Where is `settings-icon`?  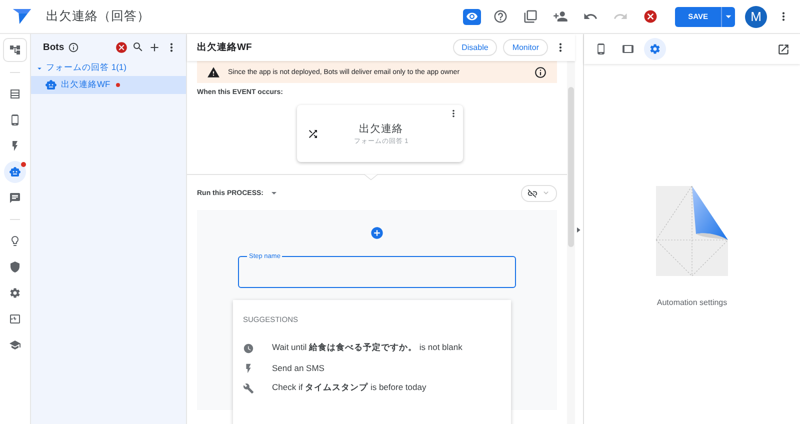
settings-icon is located at coordinates (655, 49).